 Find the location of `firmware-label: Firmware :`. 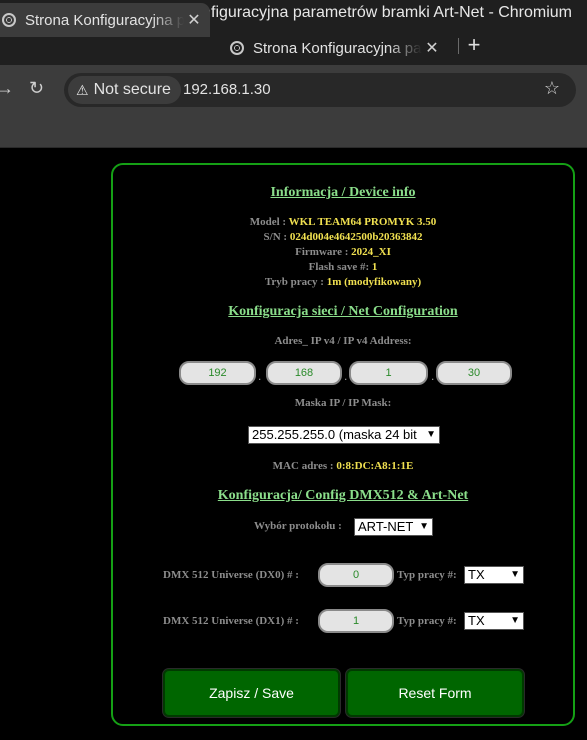

firmware-label: Firmware : is located at coordinates (322, 252).